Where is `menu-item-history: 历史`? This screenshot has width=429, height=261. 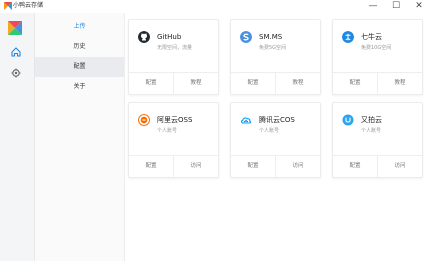 menu-item-history: 历史 is located at coordinates (79, 47).